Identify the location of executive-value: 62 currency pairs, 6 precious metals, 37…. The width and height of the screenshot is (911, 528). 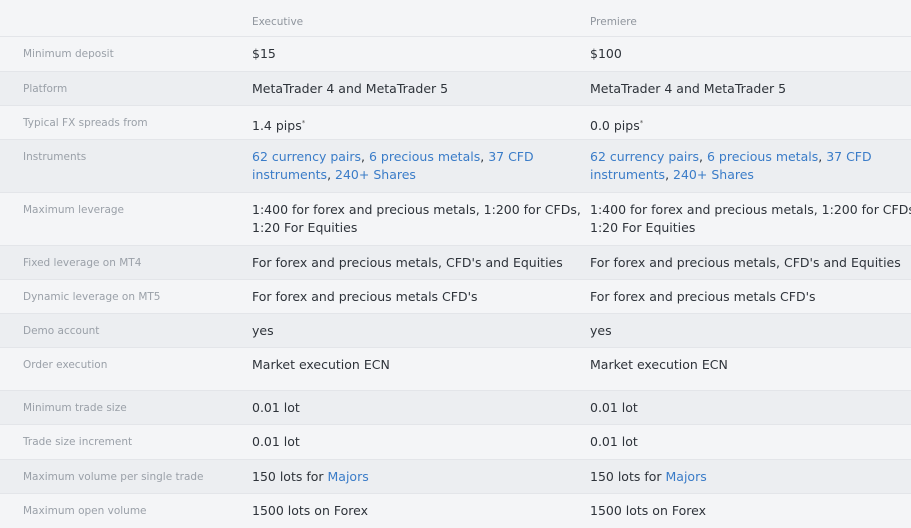
(417, 162).